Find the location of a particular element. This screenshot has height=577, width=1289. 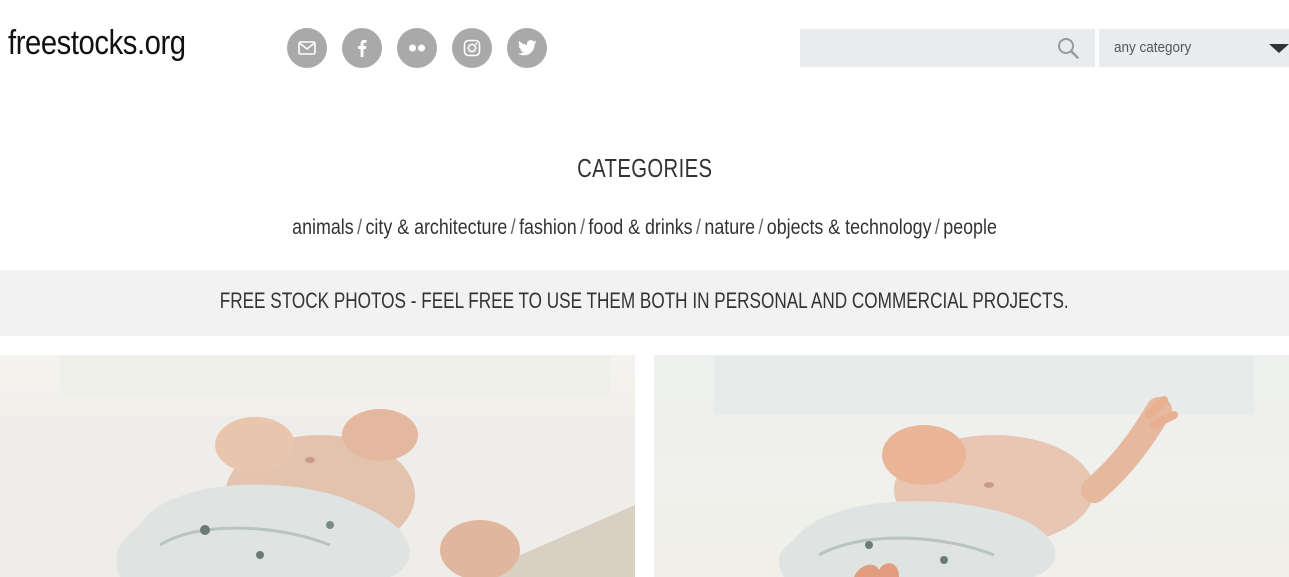

search-box is located at coordinates (947, 48).